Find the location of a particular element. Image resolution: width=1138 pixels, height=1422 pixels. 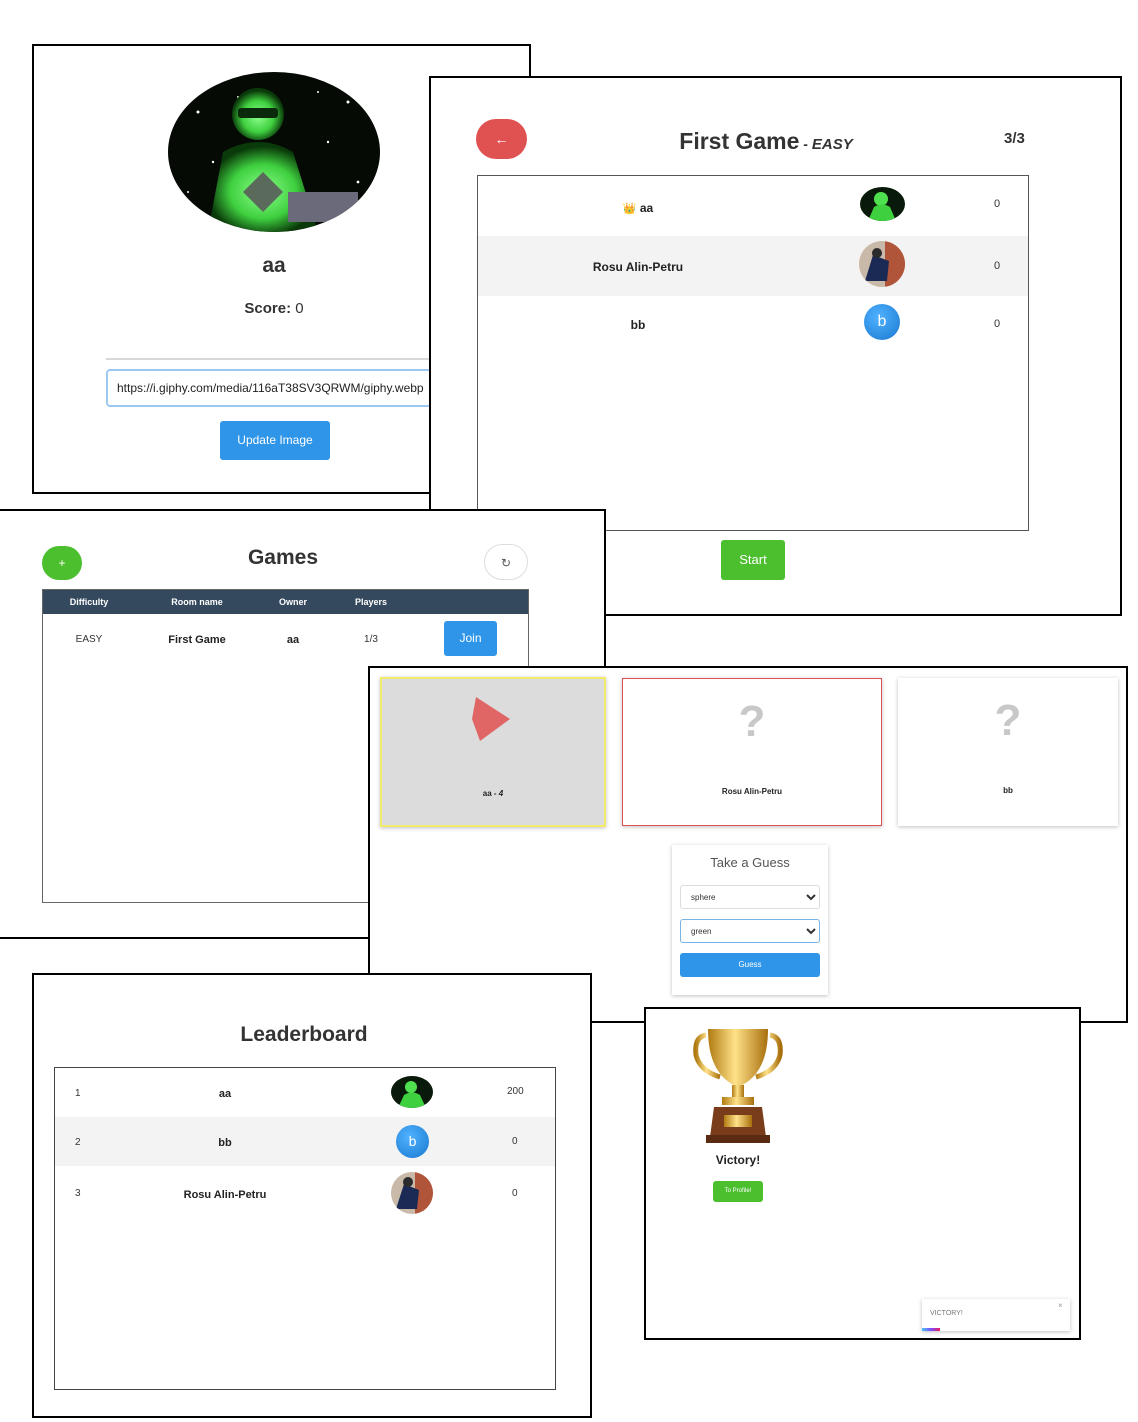

toast-text: VICTORY! is located at coordinates (946, 1313).